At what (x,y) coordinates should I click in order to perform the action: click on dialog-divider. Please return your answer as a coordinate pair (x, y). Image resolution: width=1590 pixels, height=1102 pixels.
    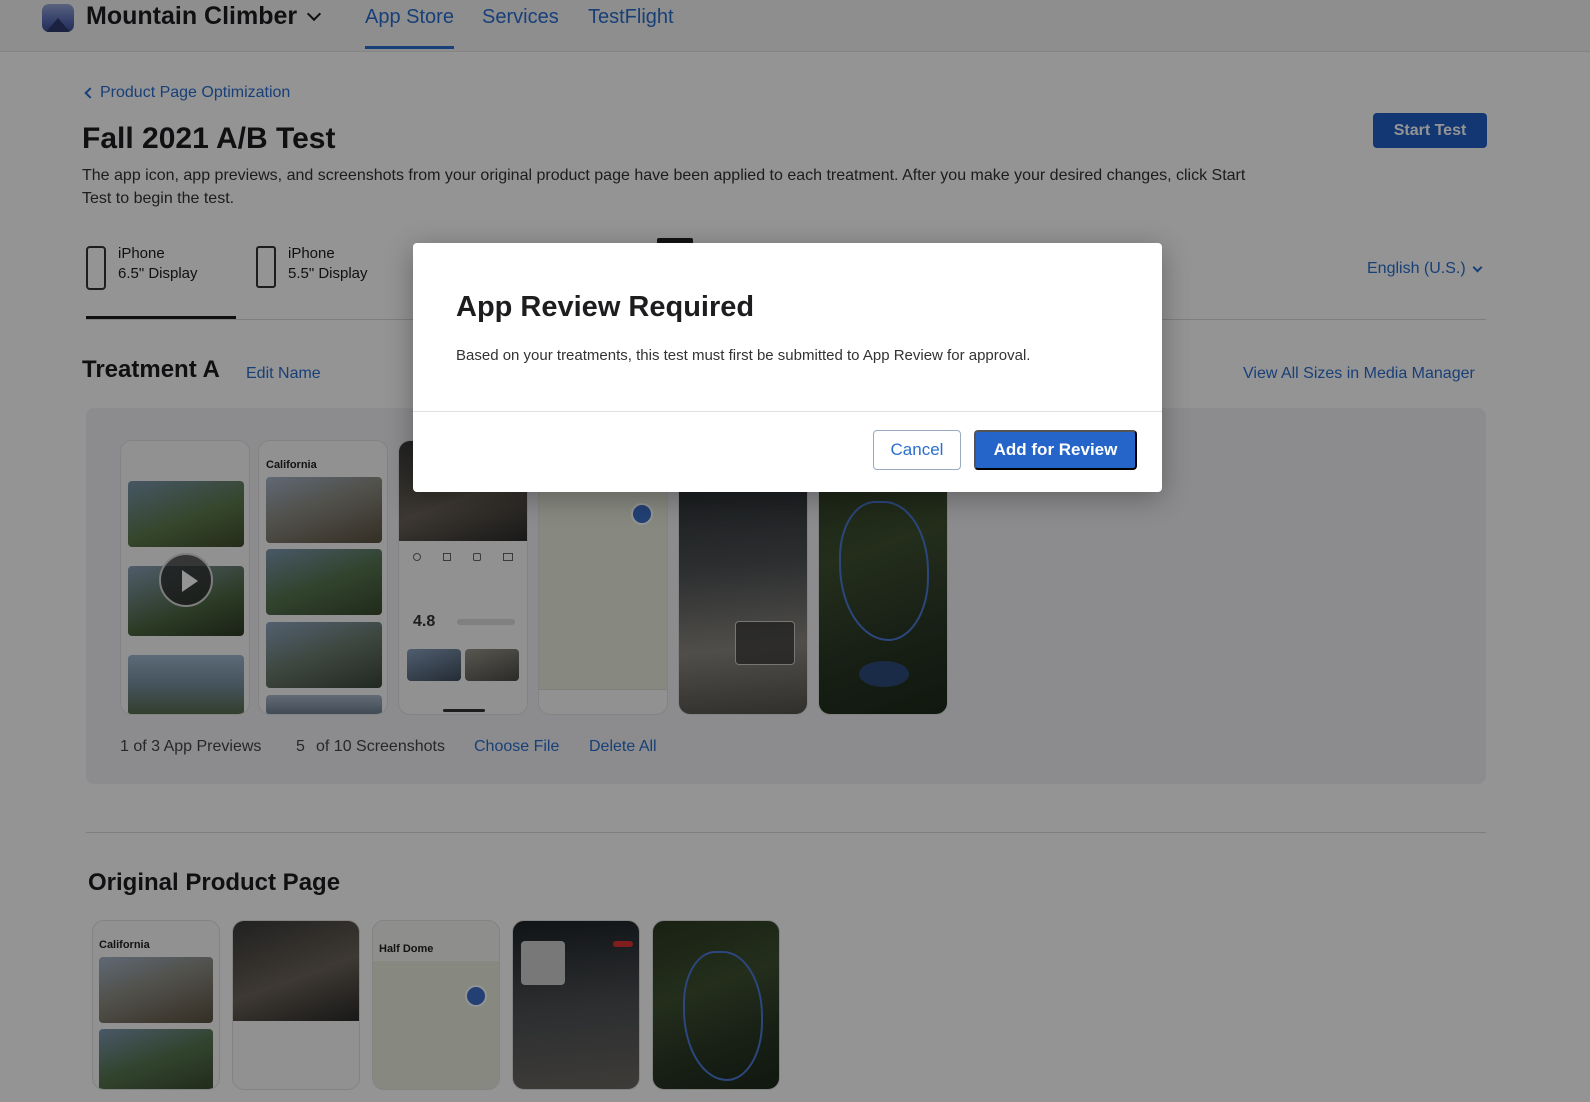
    Looking at the image, I should click on (787, 411).